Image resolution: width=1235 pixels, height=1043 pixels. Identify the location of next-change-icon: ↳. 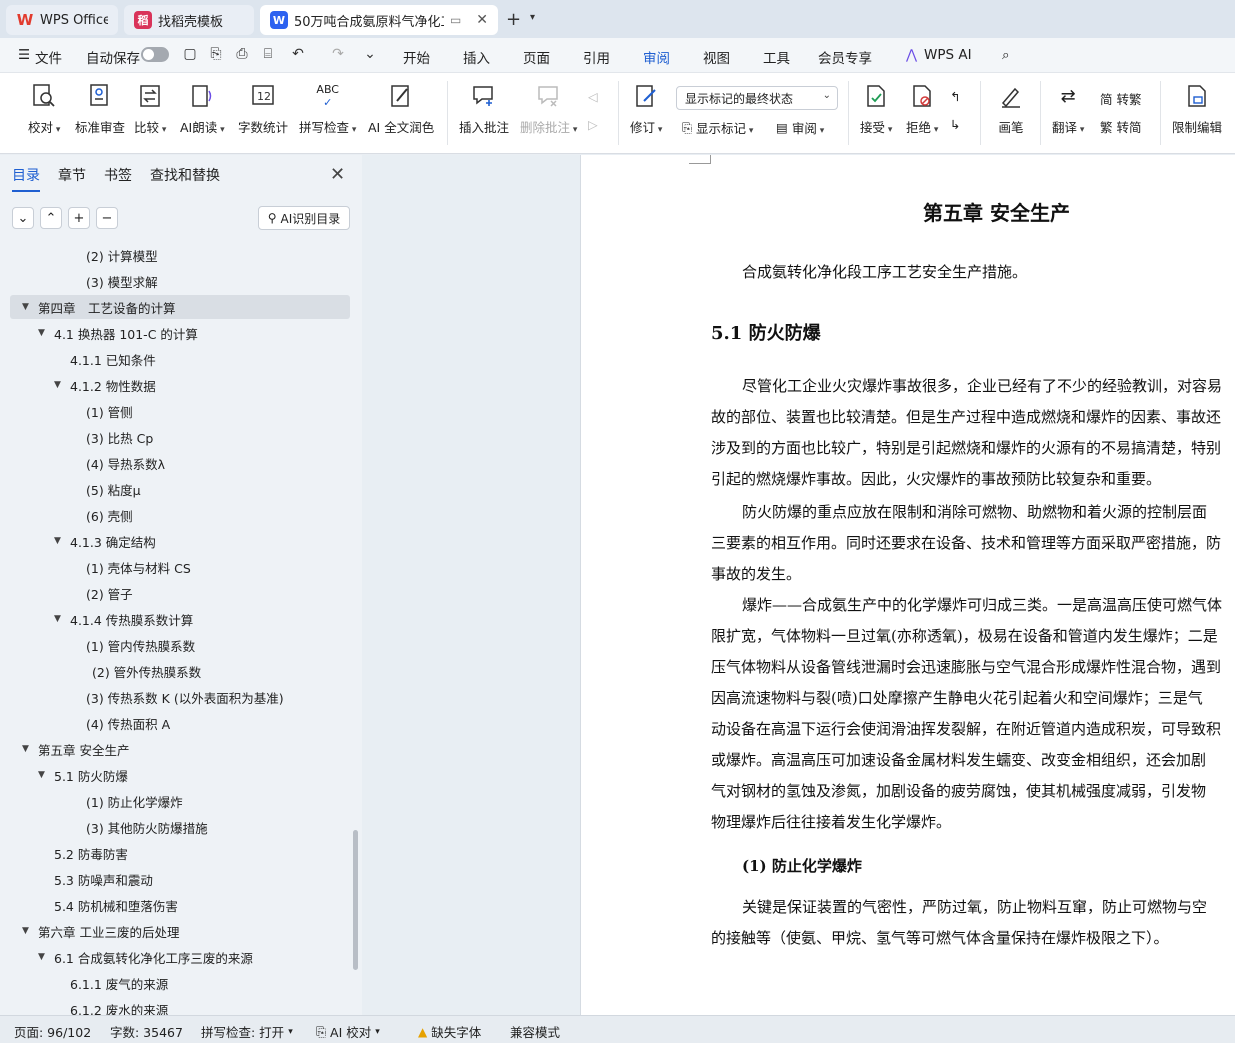
(955, 124).